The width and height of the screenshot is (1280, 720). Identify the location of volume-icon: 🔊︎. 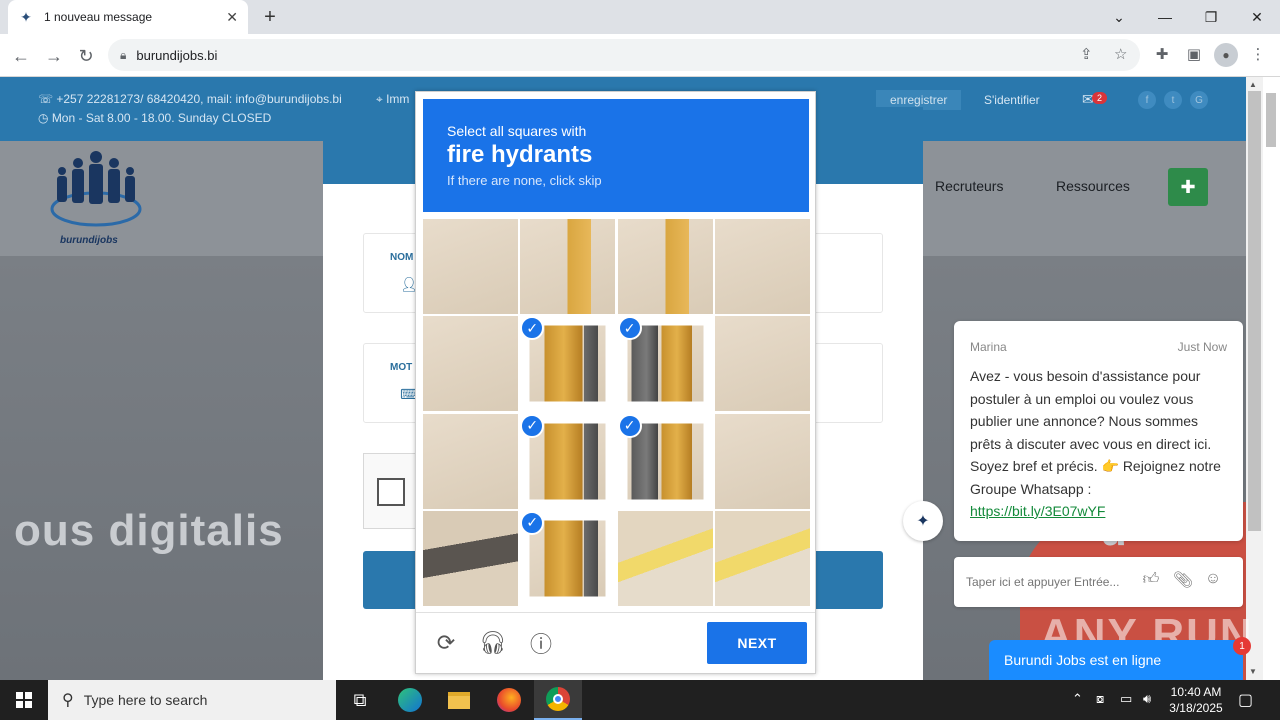
(1147, 699).